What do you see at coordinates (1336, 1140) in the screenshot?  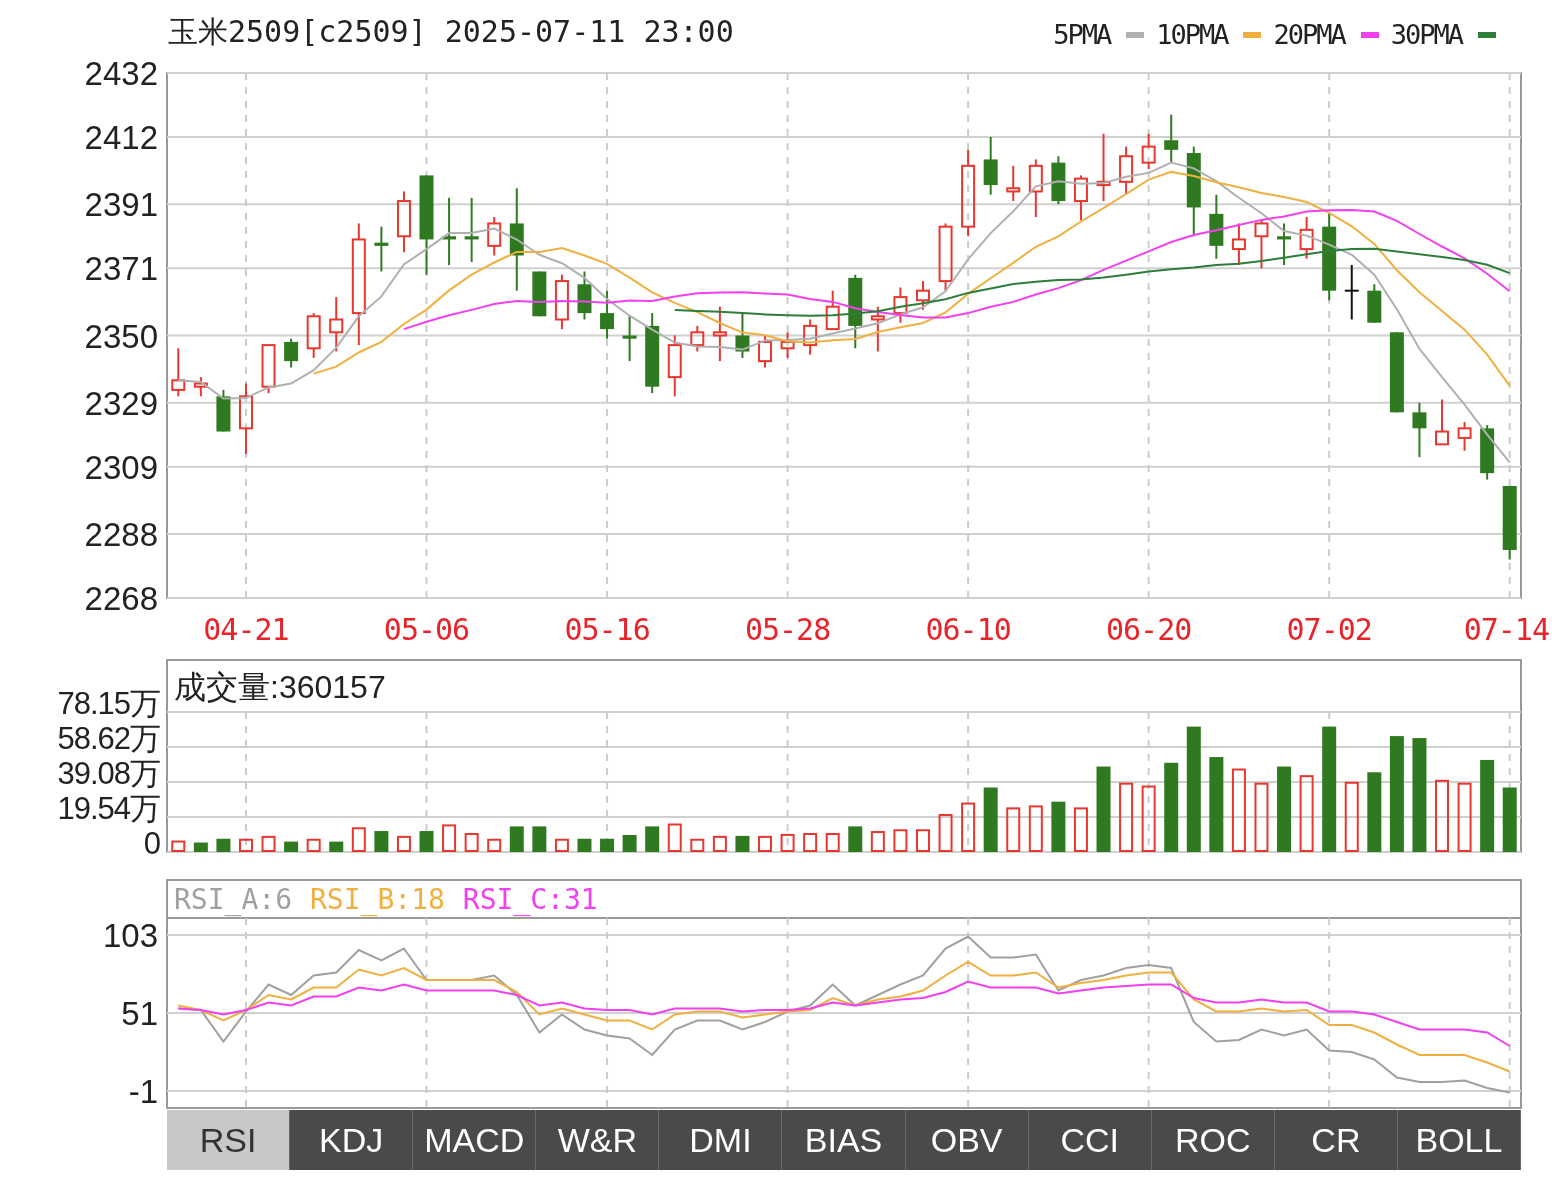 I see `indicator-tab: CR` at bounding box center [1336, 1140].